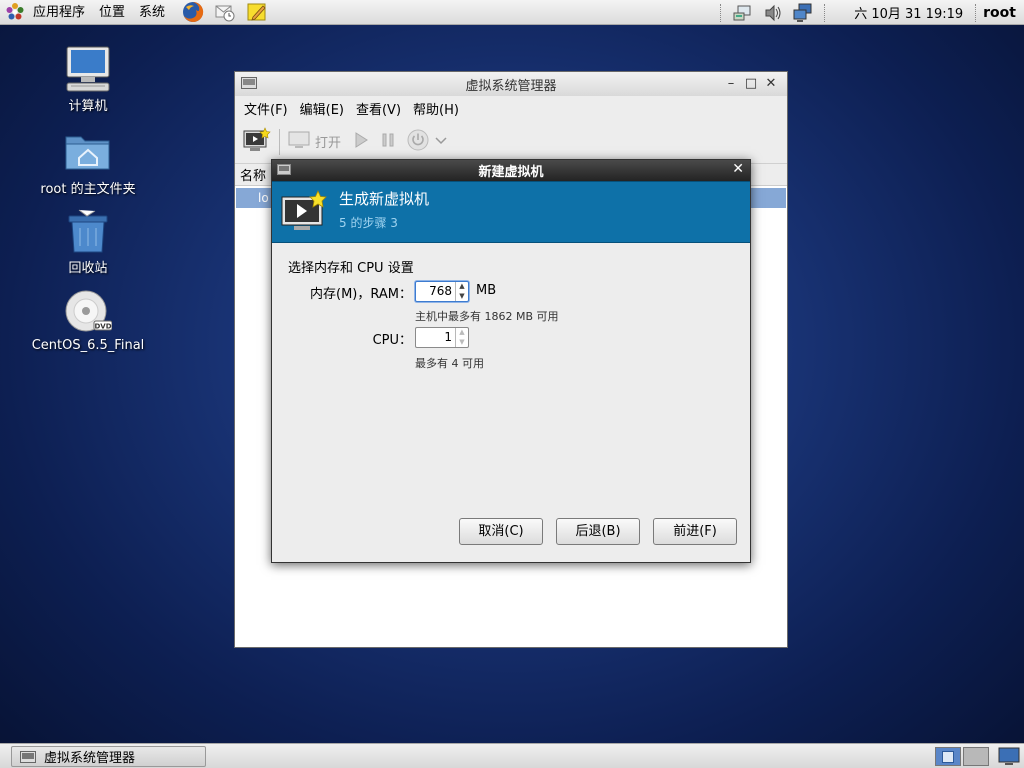  I want to click on dialog-close-button: ✕, so click(738, 169).